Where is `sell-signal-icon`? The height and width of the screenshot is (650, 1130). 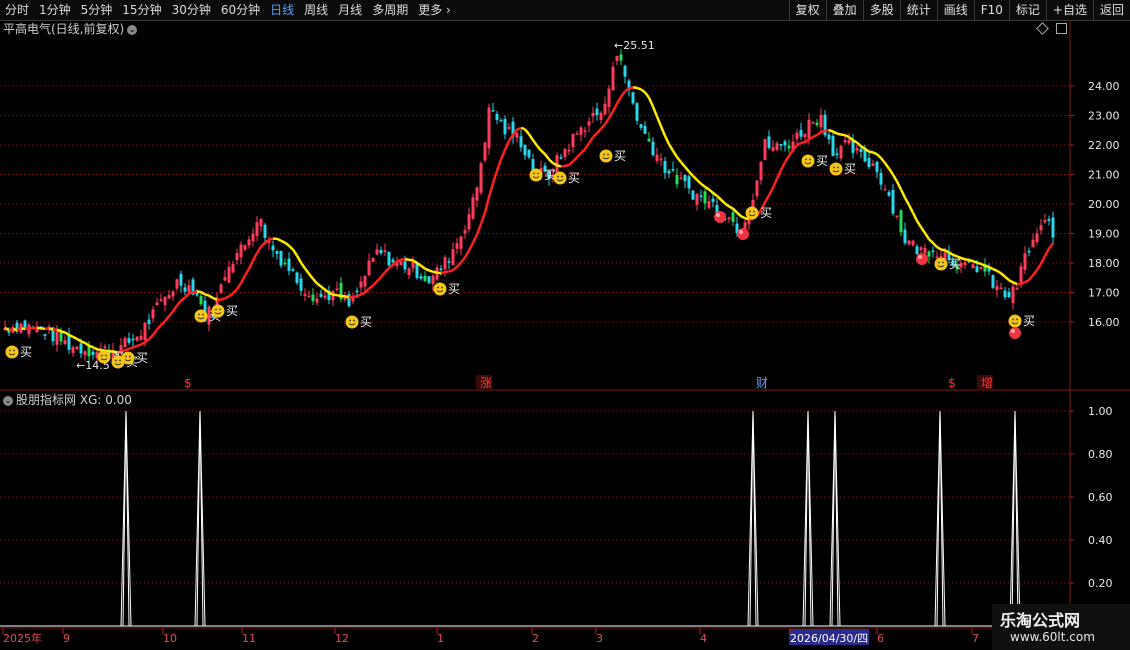 sell-signal-icon is located at coordinates (720, 217).